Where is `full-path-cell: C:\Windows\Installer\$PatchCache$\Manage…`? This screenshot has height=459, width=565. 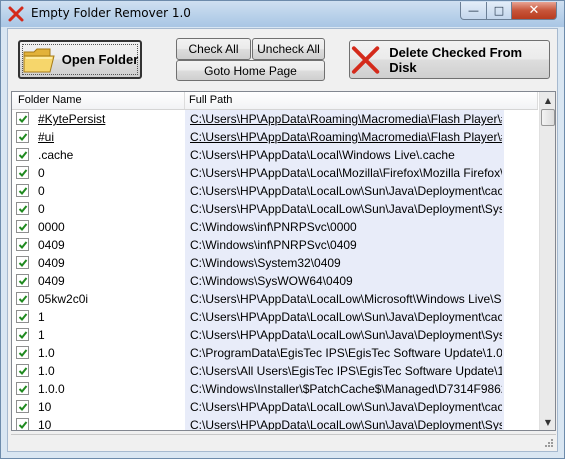 full-path-cell: C:\Windows\Installer\$PatchCache$\Manage… is located at coordinates (346, 389).